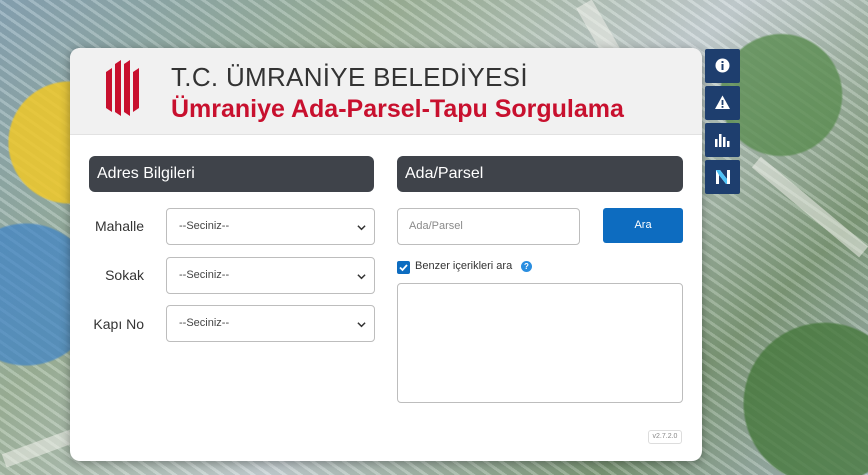 The height and width of the screenshot is (475, 868). I want to click on mahalle-select: --Seciniz--, so click(270, 226).